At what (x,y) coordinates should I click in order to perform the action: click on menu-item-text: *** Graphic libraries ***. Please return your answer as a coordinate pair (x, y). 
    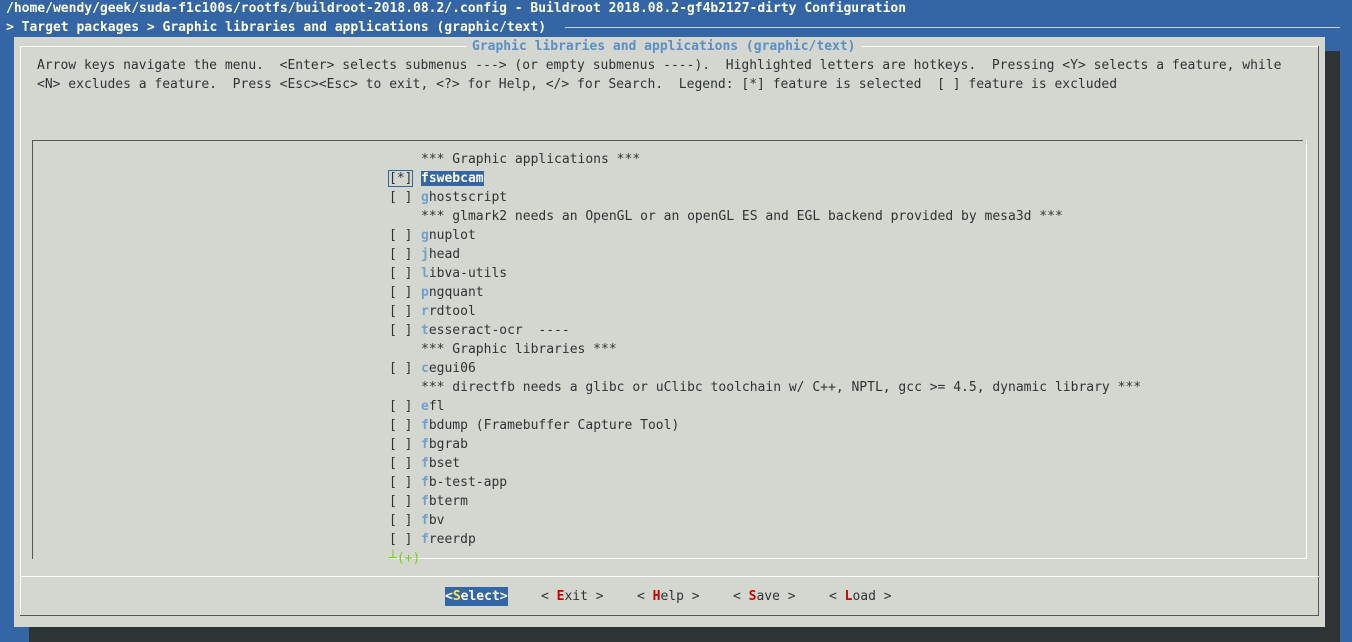
    Looking at the image, I should click on (519, 349).